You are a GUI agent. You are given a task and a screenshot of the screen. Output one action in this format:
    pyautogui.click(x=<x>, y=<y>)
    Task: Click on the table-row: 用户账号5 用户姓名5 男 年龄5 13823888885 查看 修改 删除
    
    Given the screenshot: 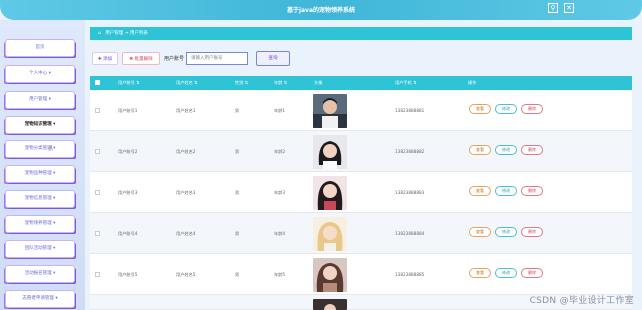 What is the action you would take?
    pyautogui.click(x=361, y=274)
    